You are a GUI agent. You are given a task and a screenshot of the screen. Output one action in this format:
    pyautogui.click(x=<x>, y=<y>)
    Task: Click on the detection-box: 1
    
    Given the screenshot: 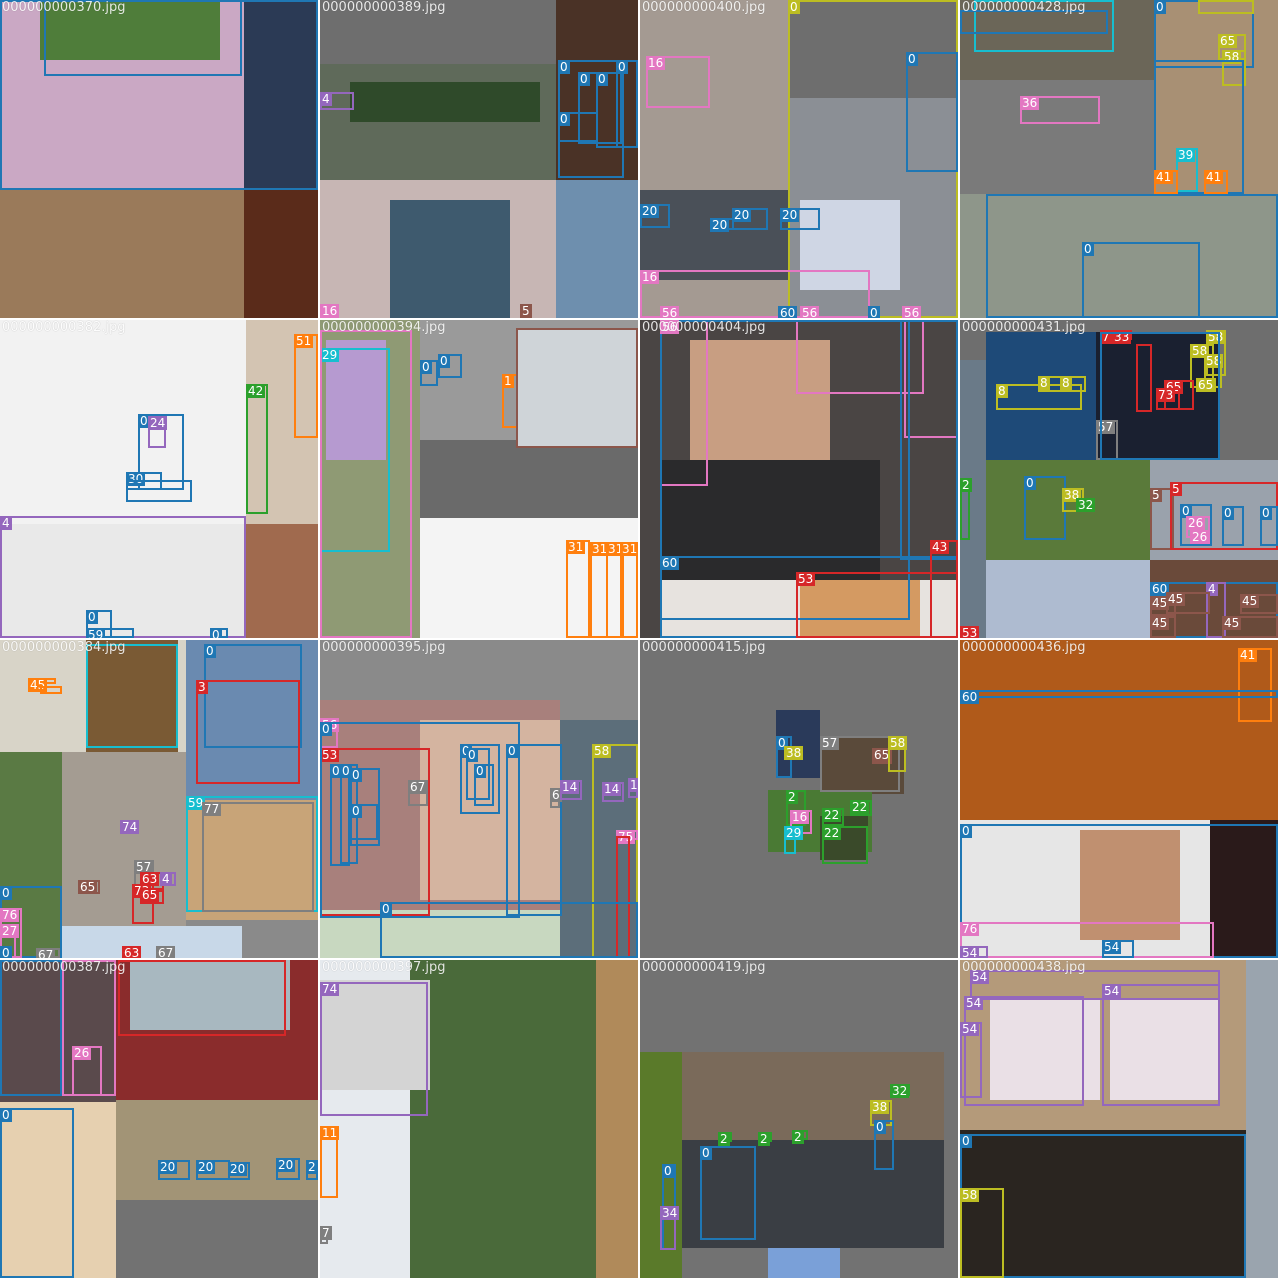 What is the action you would take?
    pyautogui.click(x=633, y=788)
    